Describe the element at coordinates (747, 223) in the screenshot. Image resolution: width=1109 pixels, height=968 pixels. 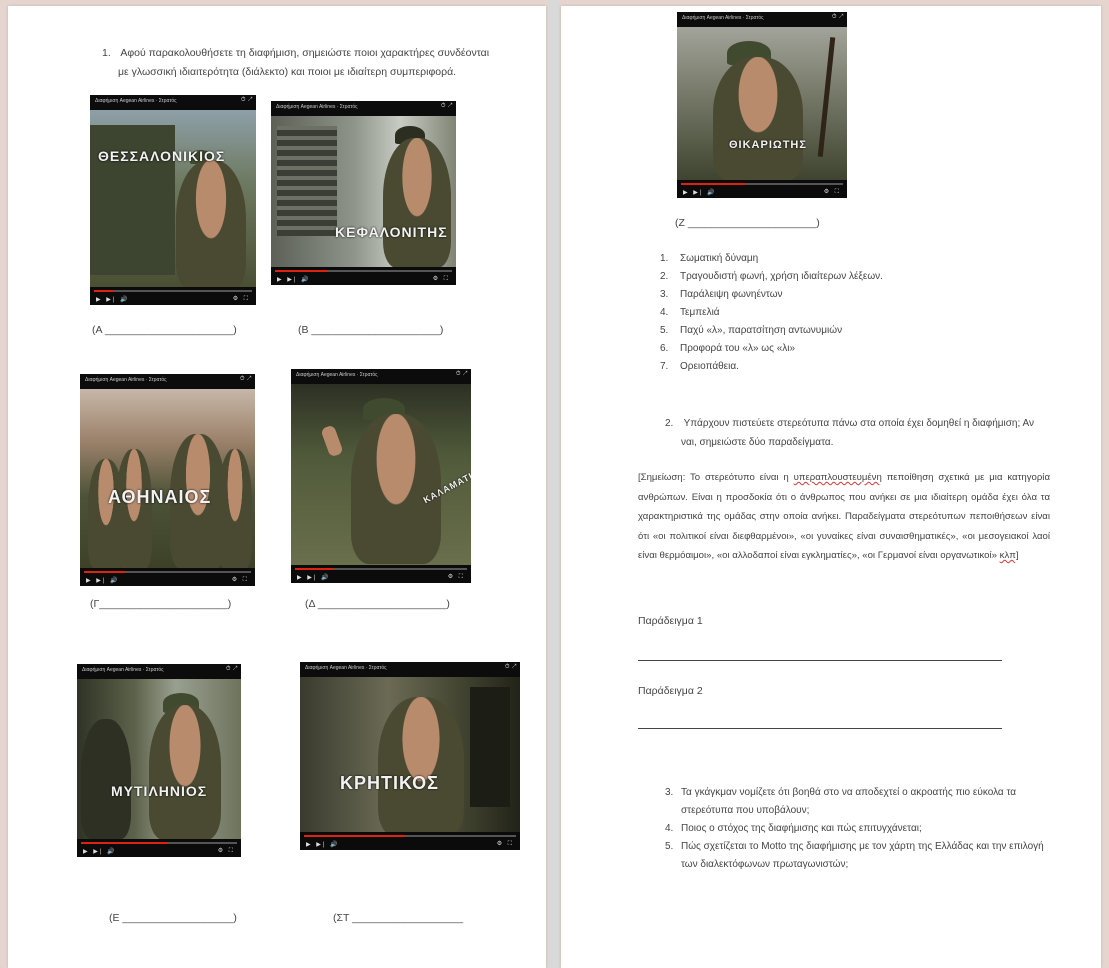
I see `answer-blank-g: (Ζ ______________________)` at that location.